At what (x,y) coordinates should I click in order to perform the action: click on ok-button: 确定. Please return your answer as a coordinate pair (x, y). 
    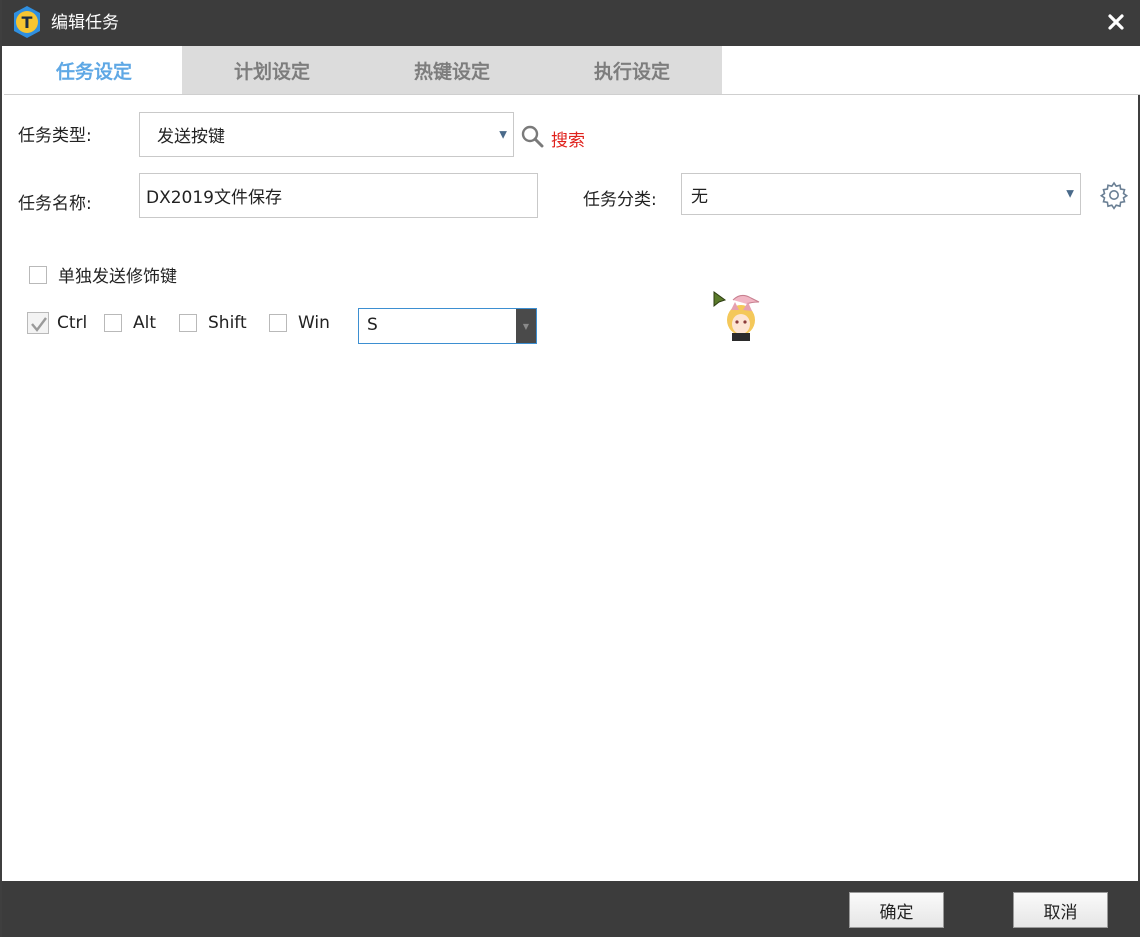
    Looking at the image, I should click on (896, 910).